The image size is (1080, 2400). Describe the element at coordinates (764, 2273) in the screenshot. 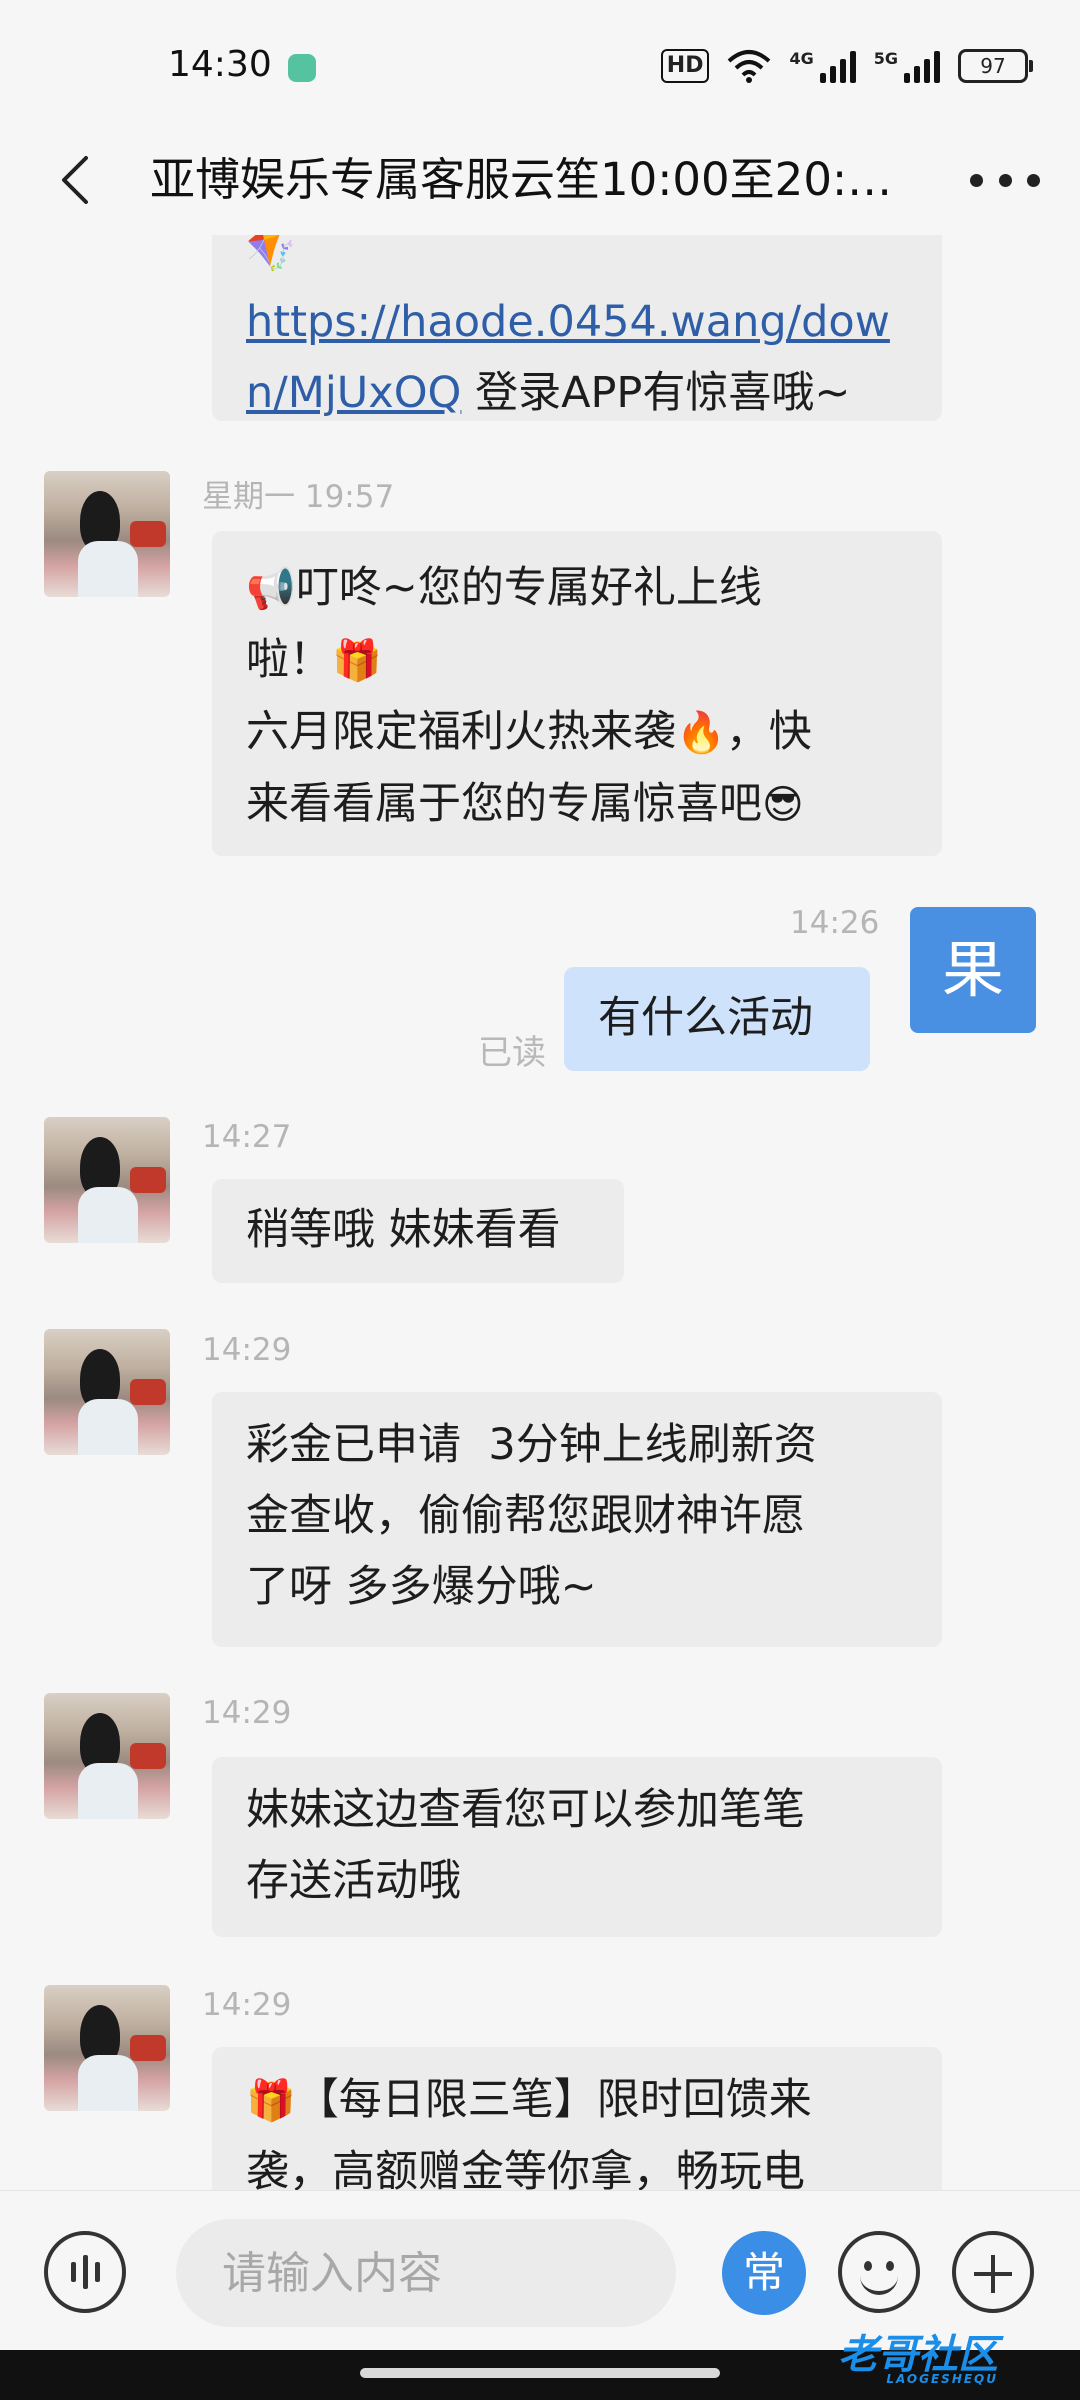

I see `common-phrases-button: 常` at that location.